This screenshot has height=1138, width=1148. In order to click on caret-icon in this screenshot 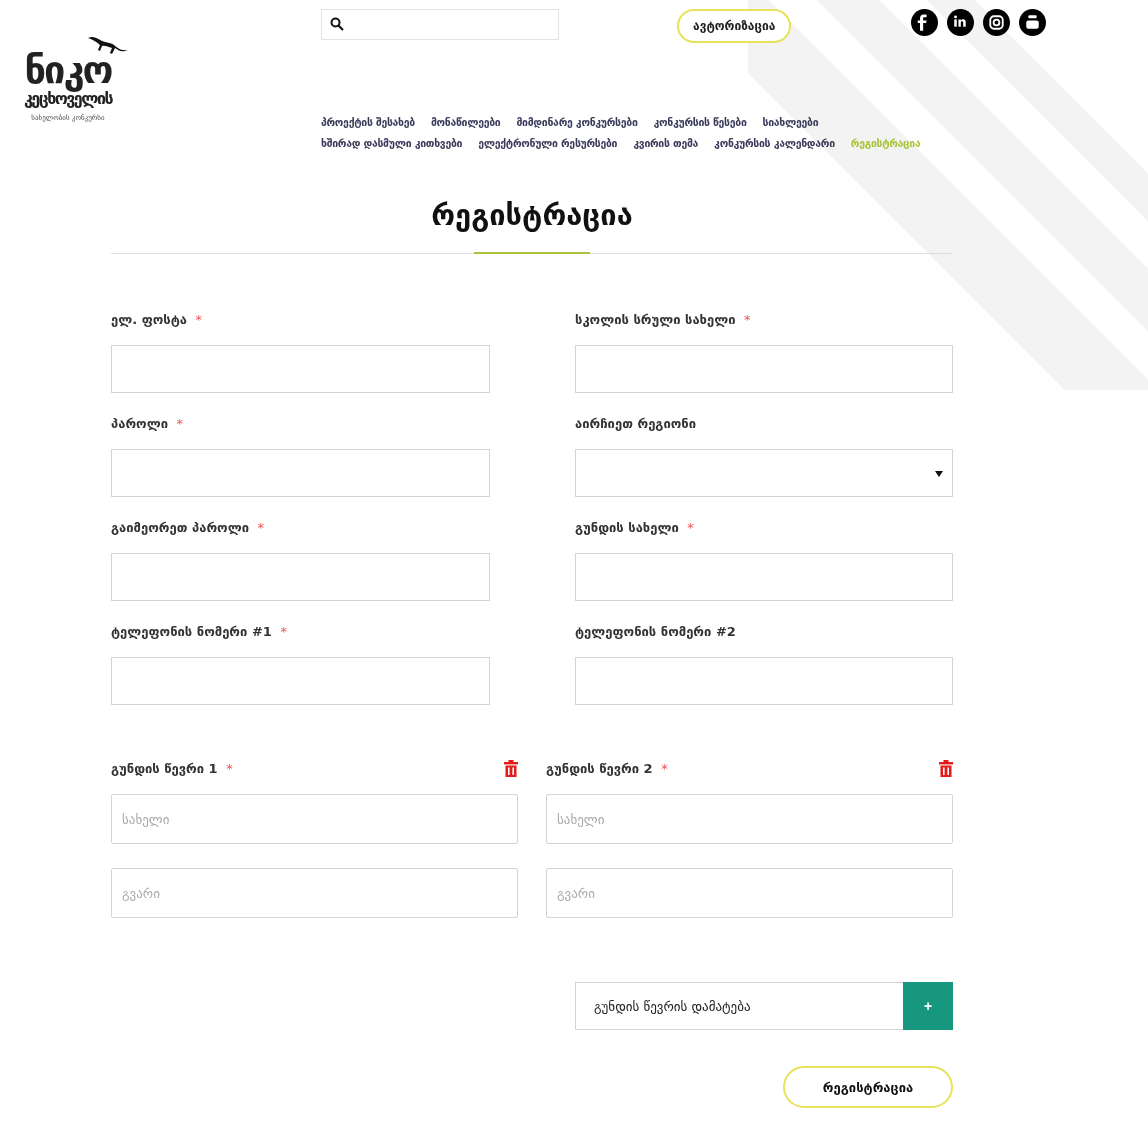, I will do `click(939, 474)`.